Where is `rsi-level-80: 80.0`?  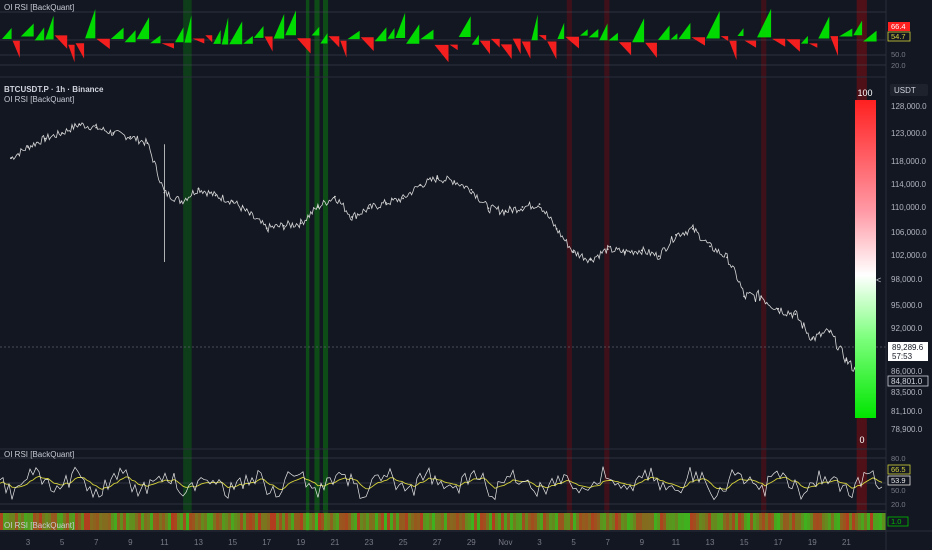 rsi-level-80: 80.0 is located at coordinates (898, 458).